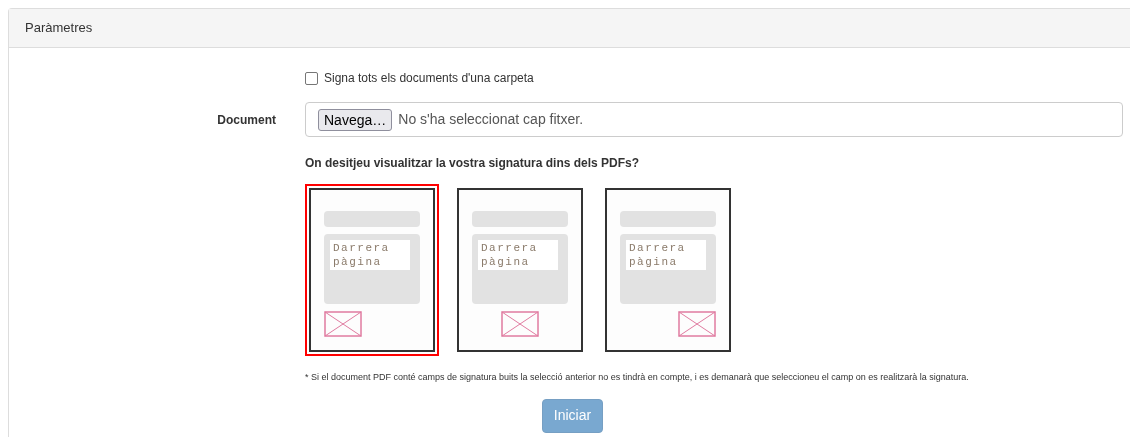 The image size is (1130, 437). Describe the element at coordinates (59, 28) in the screenshot. I see `panel-title: Paràmetres` at that location.